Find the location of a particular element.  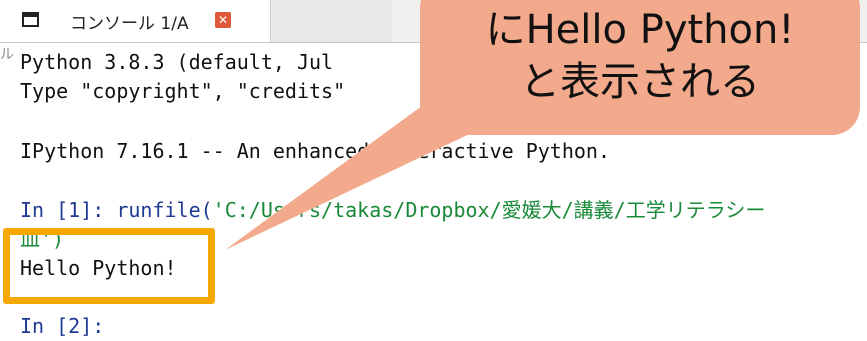

side-fragment-text: ル is located at coordinates (7, 55).